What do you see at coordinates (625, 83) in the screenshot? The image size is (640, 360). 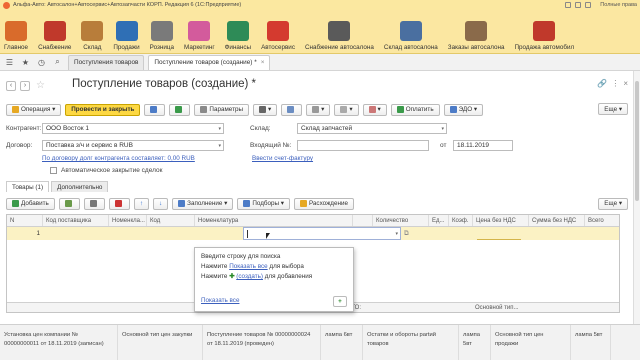 I see `close-icon: ×` at bounding box center [625, 83].